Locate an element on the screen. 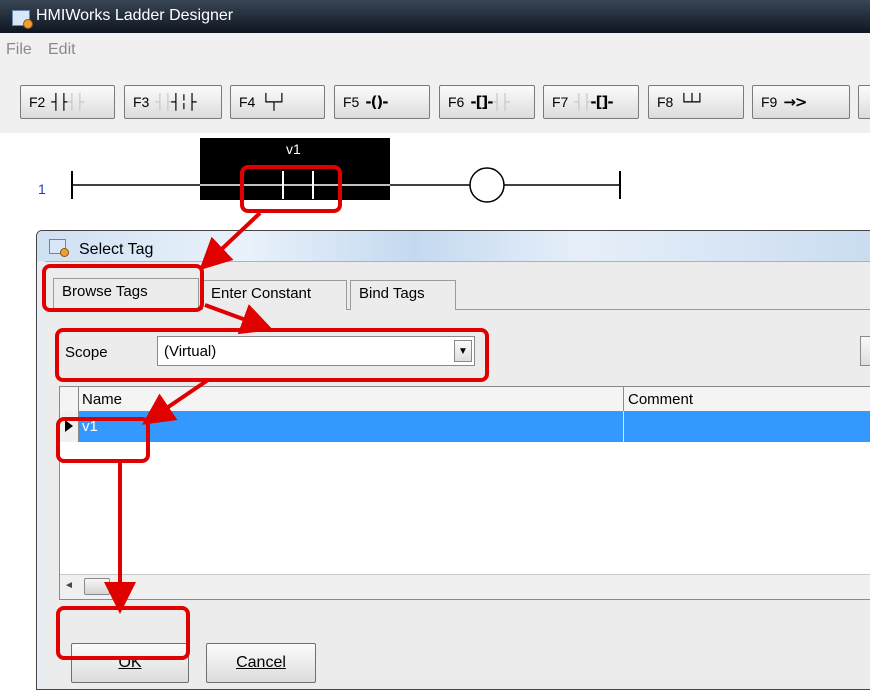 This screenshot has width=870, height=690. highlight-v1-row is located at coordinates (103, 440).